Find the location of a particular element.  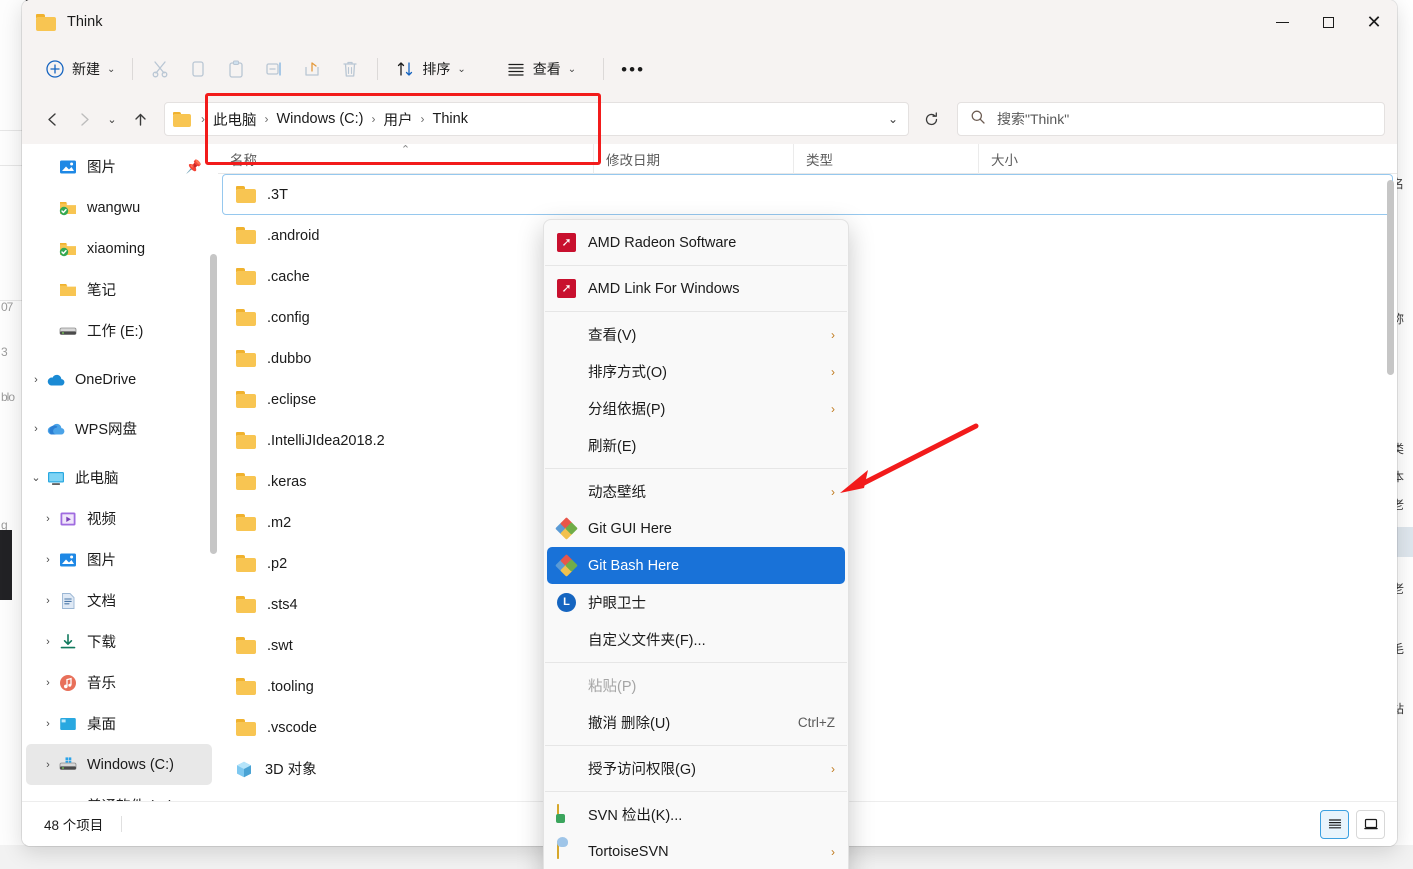

sidebar-item-pictures-quick: › 图片 📌 is located at coordinates (119, 166).